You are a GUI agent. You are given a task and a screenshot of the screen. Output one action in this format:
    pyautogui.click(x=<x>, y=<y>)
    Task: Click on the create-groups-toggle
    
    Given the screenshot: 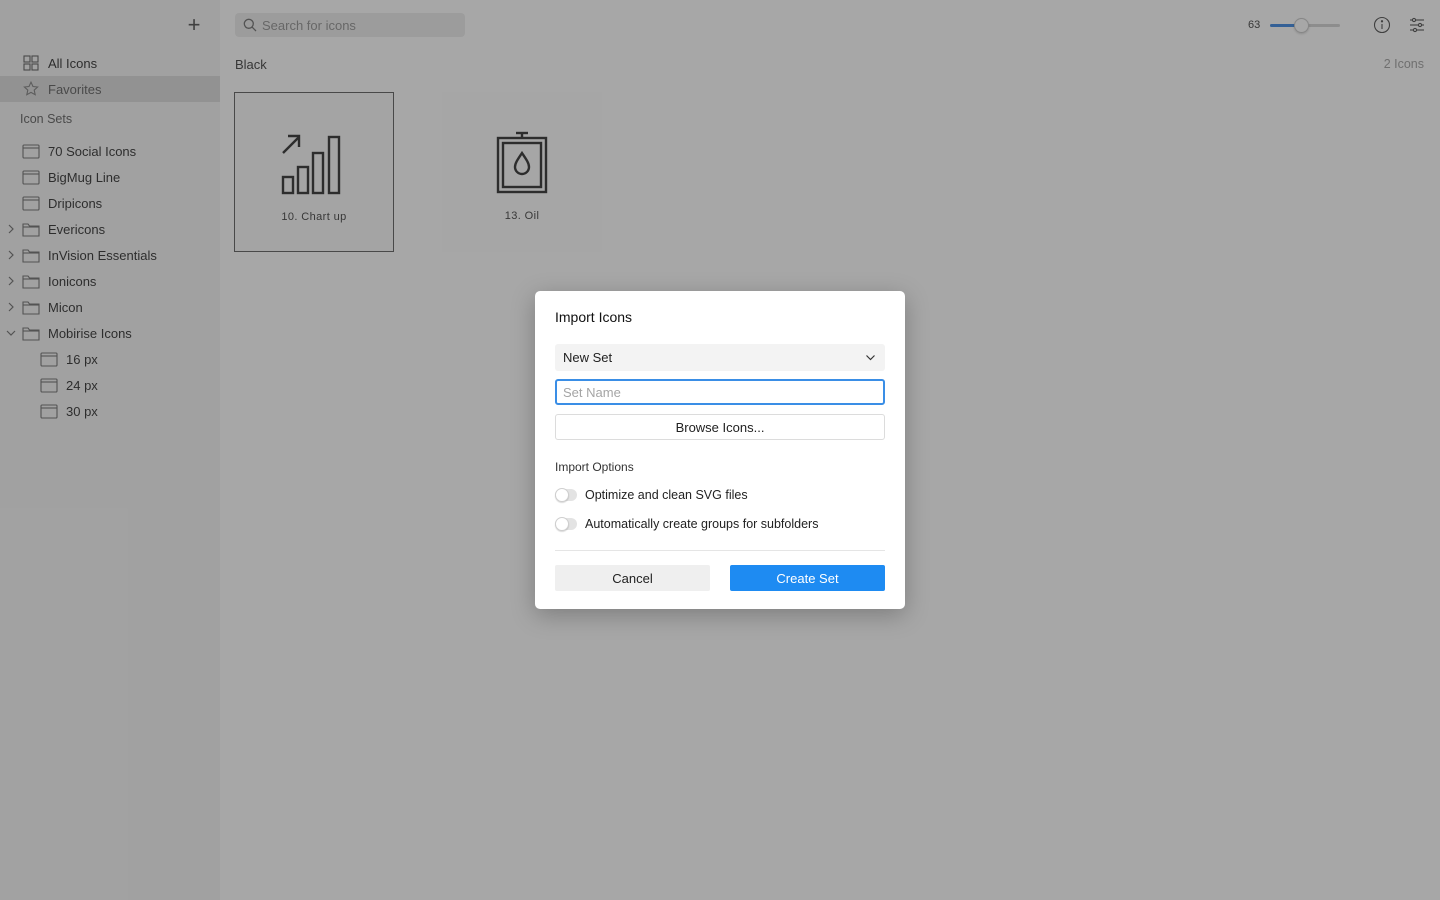 What is the action you would take?
    pyautogui.click(x=566, y=524)
    